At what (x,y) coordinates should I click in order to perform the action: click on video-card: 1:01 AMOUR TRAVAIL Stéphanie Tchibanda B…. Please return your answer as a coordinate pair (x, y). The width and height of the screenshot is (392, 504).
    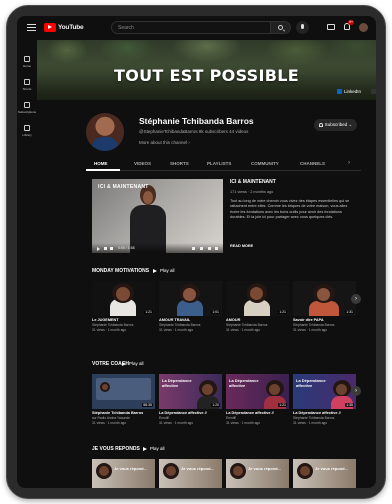
    Looking at the image, I should click on (190, 306).